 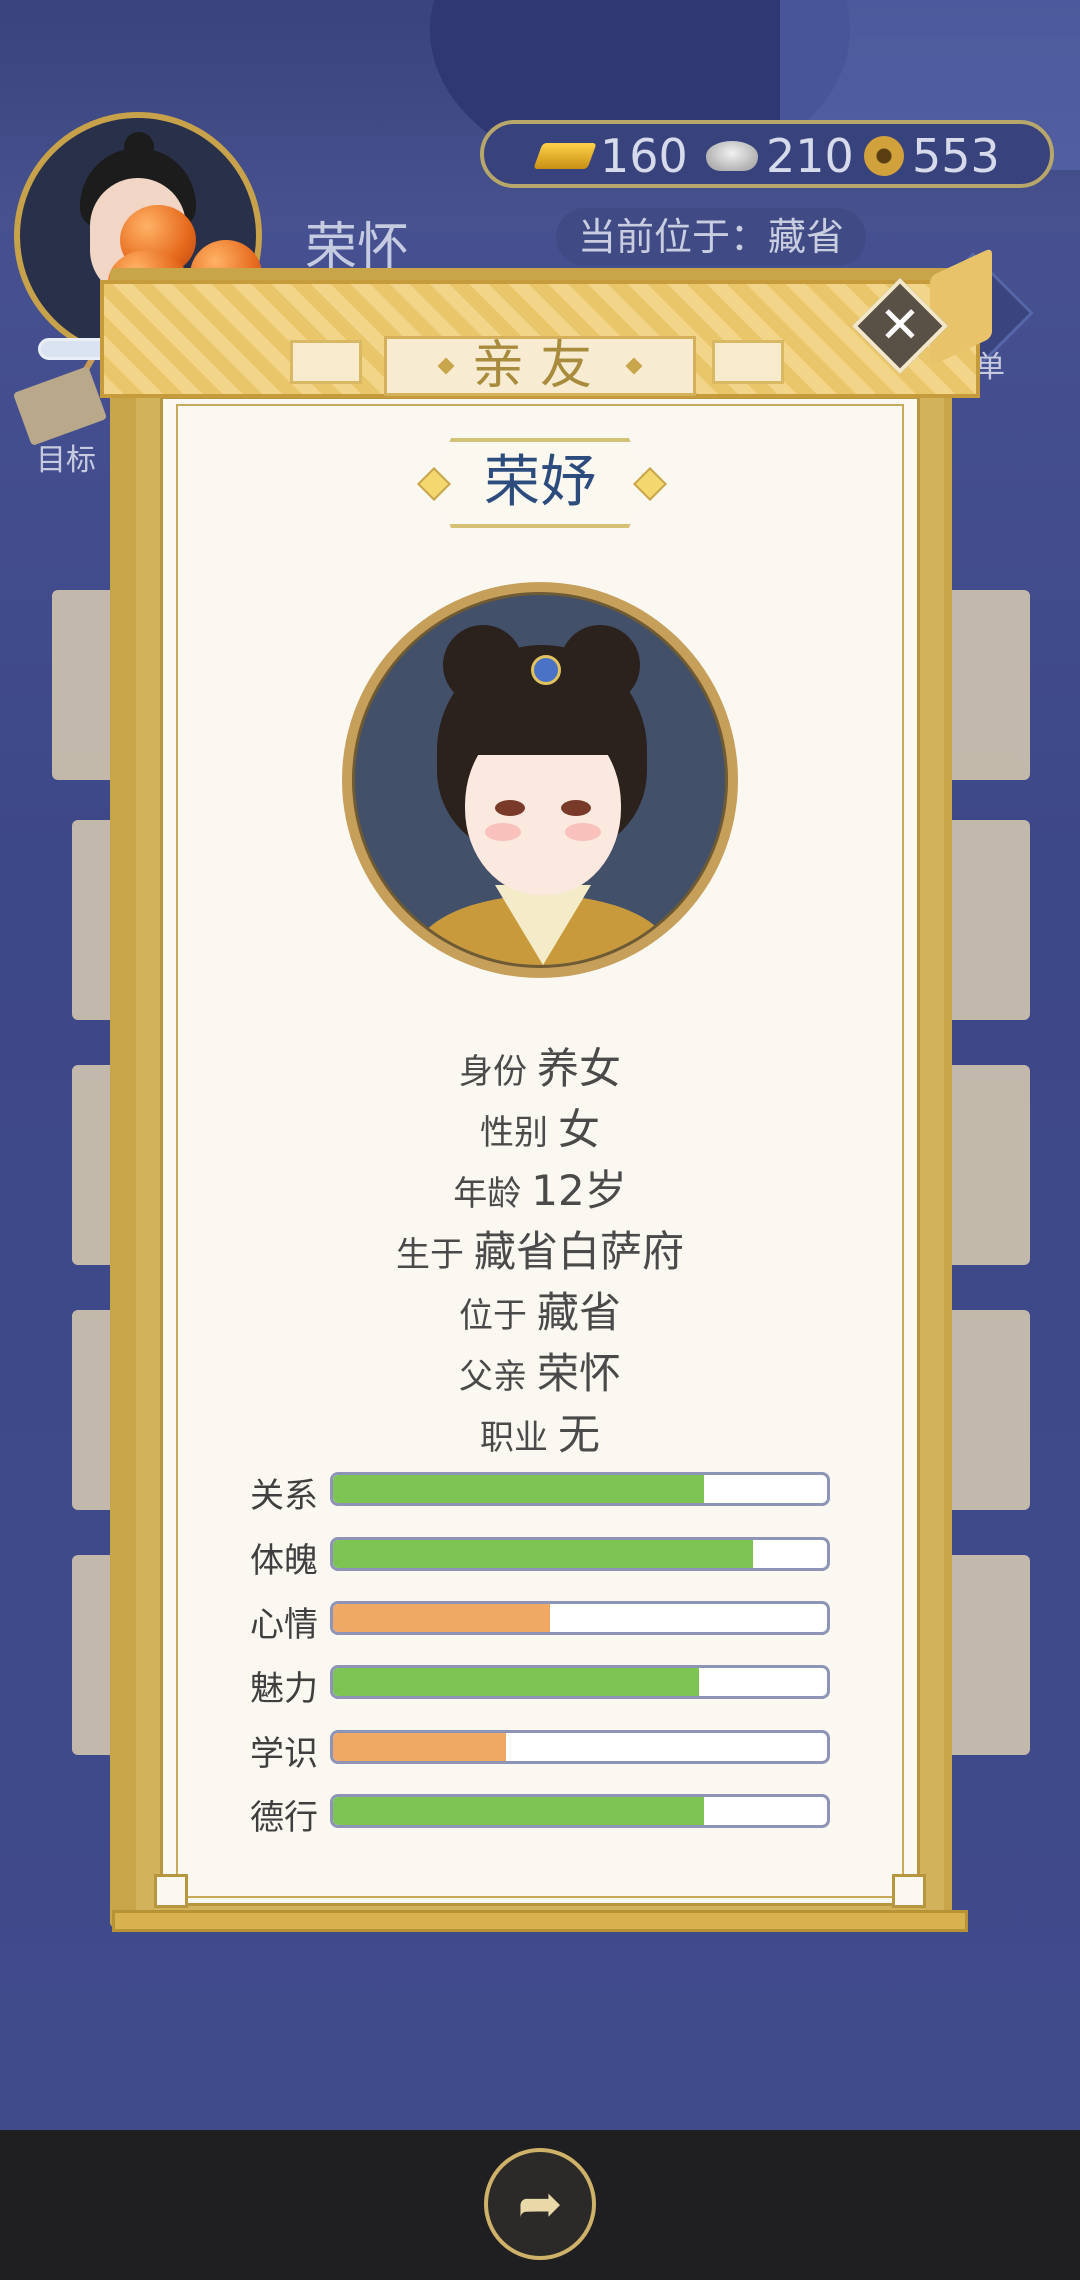 I want to click on resource-bar: 160 210 553, so click(x=767, y=154).